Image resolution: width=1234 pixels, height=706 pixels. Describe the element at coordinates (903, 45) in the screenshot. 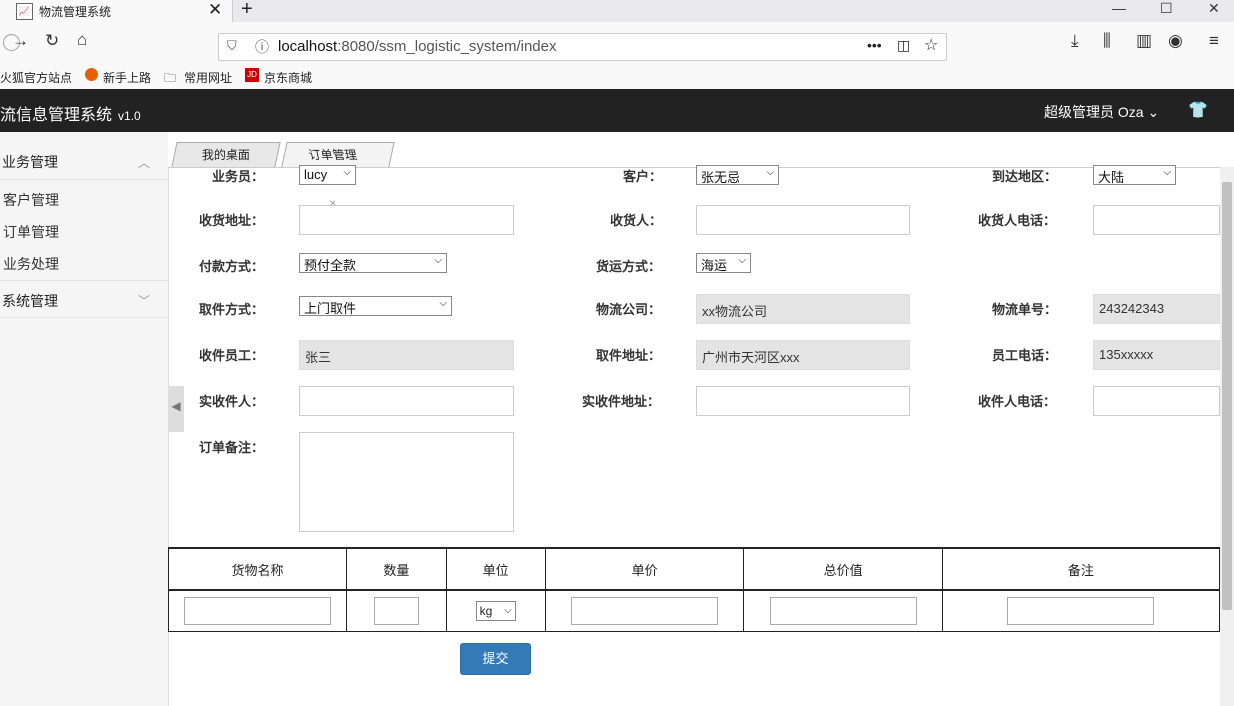

I see `pocket-icon: ◫` at that location.